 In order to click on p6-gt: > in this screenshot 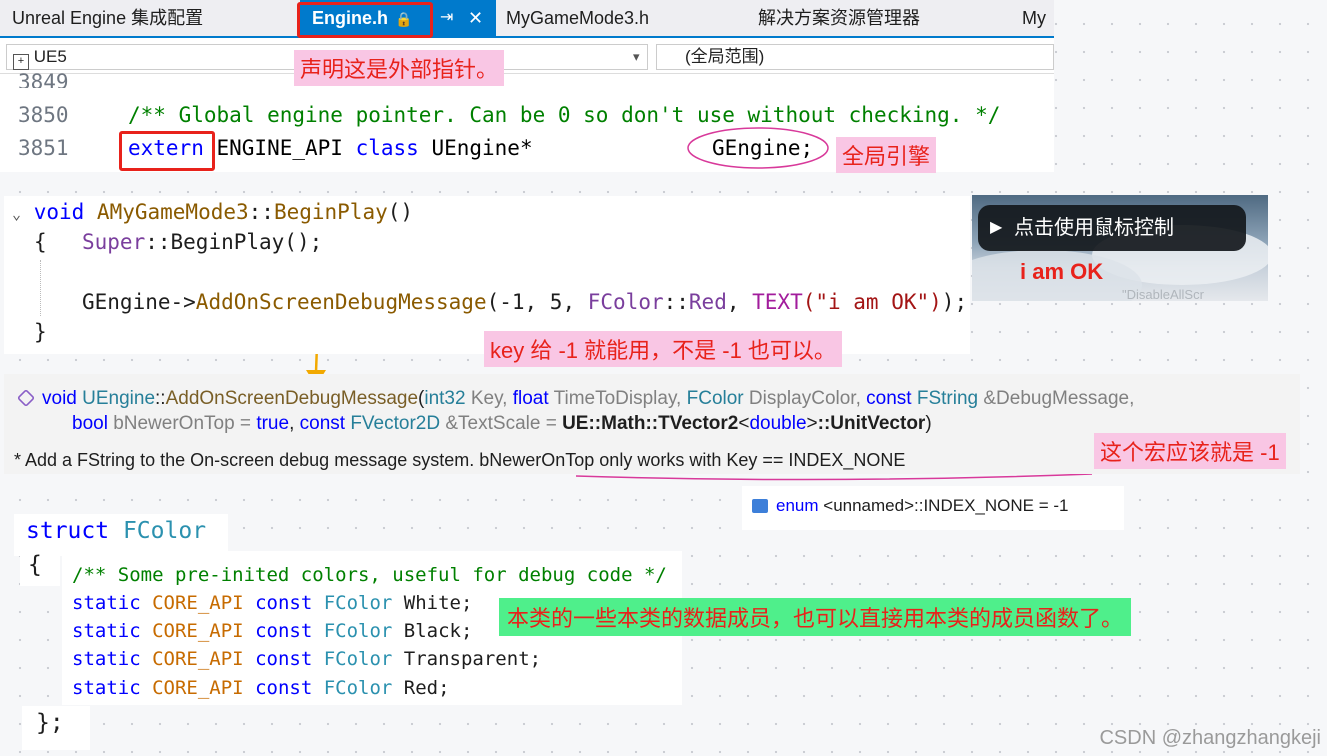, I will do `click(812, 423)`.